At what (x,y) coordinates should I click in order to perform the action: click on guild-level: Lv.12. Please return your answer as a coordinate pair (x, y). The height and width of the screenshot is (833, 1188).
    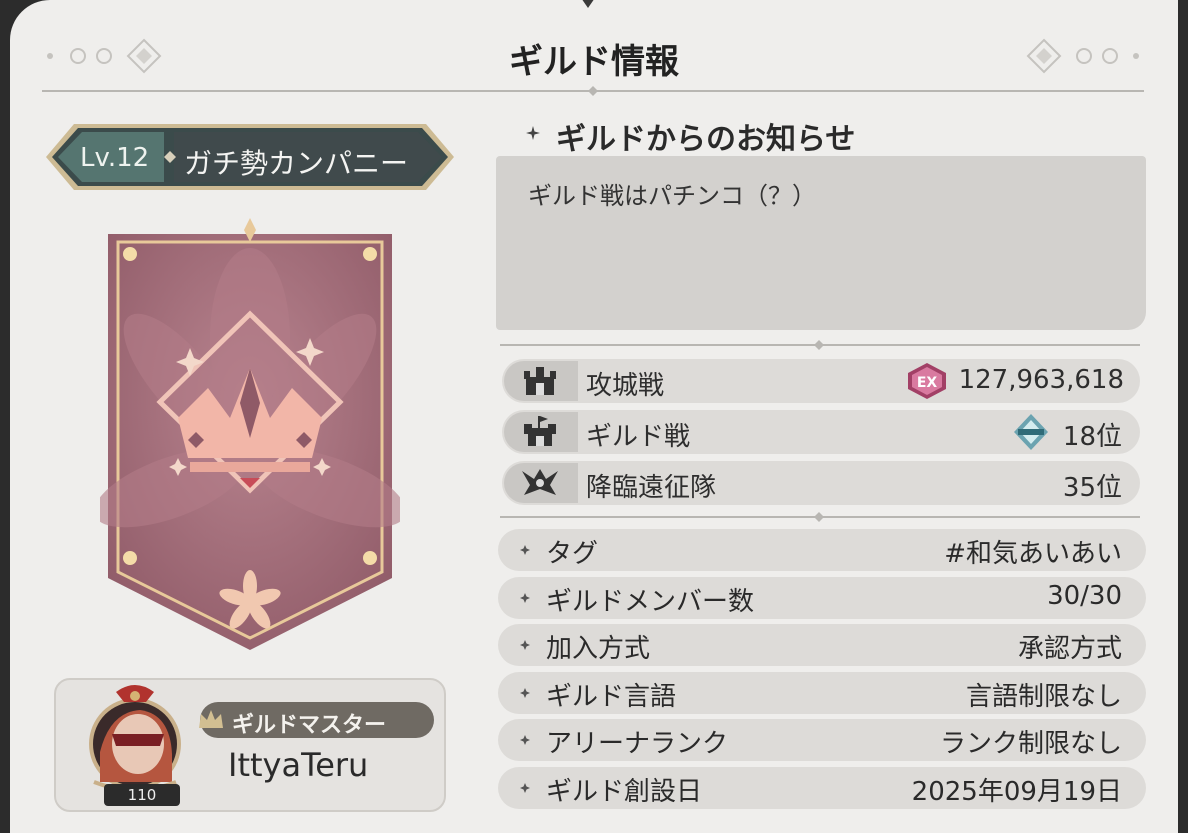
    Looking at the image, I should click on (115, 158).